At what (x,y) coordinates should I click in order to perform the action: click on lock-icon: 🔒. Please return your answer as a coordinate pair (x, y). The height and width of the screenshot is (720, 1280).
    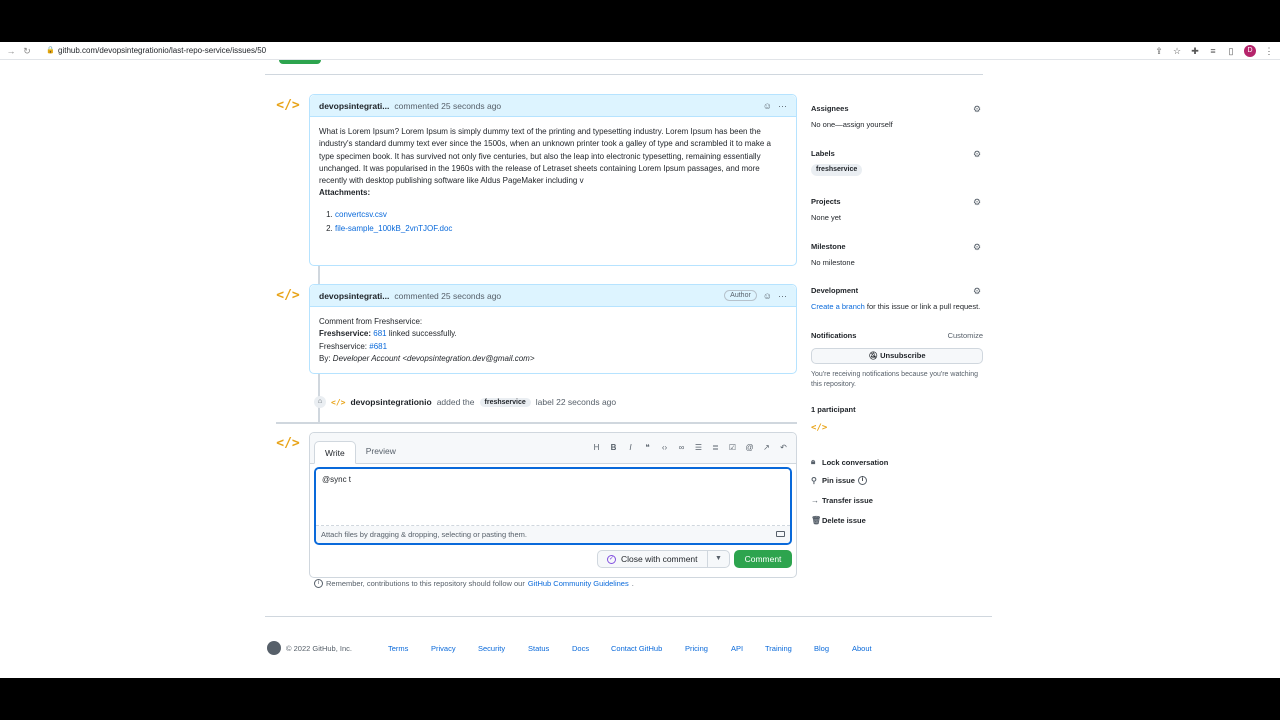
    Looking at the image, I should click on (50, 51).